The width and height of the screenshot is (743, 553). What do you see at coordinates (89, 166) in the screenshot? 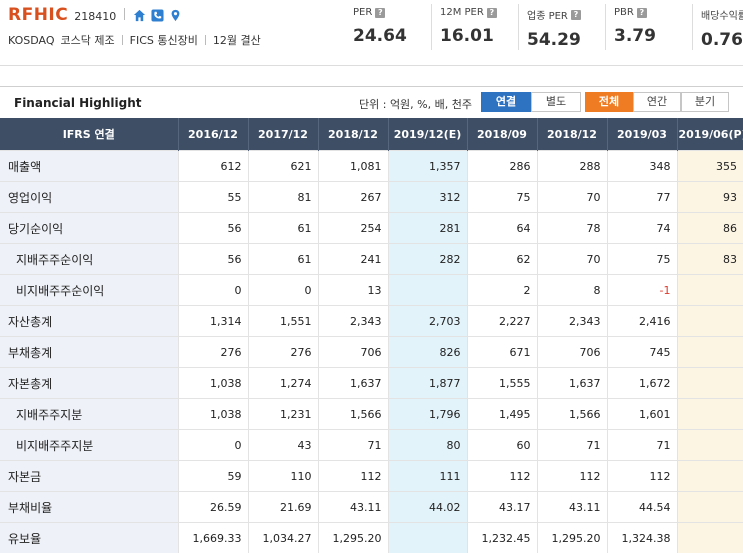
I see `row-label: 매출액` at bounding box center [89, 166].